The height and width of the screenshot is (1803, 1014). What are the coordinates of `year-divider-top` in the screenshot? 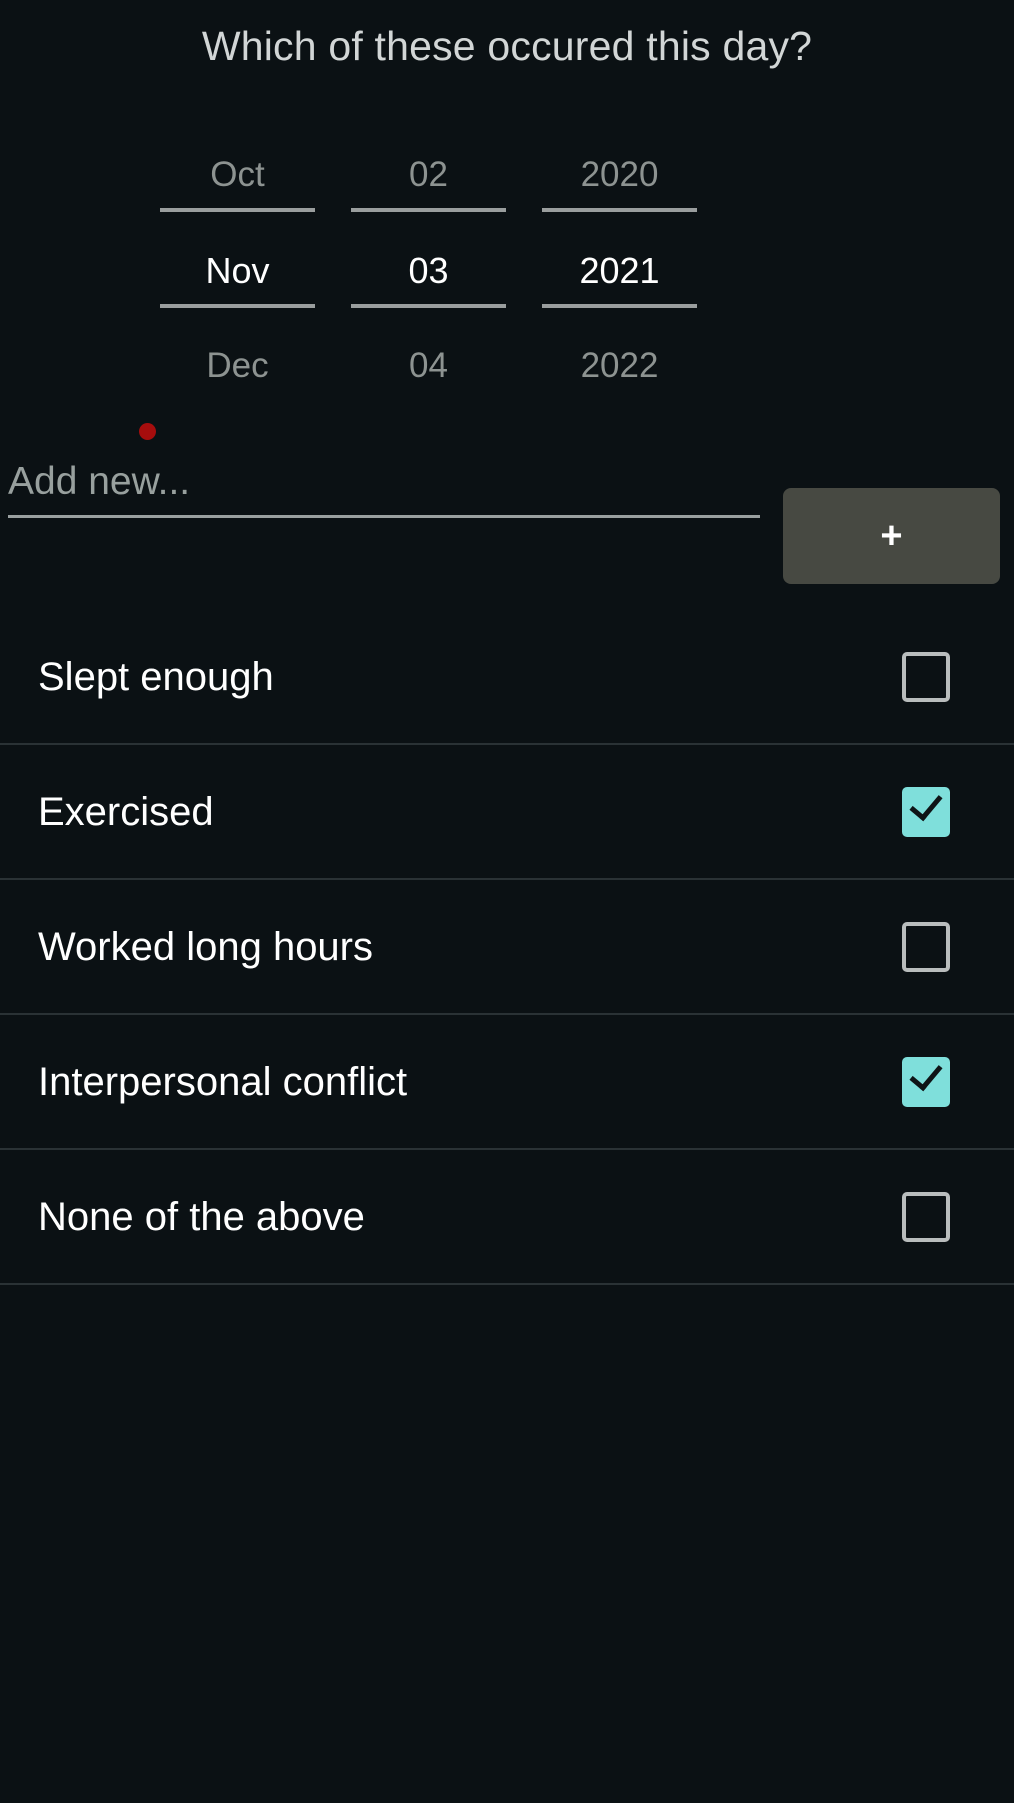 It's located at (619, 210).